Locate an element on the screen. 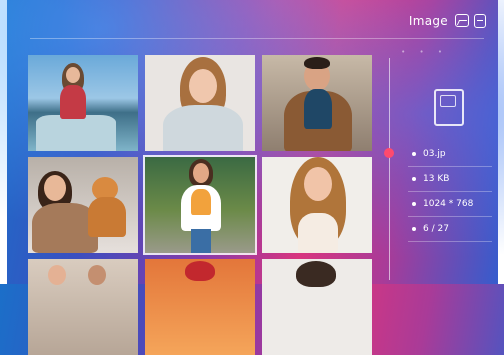  sd-card-storage-icon is located at coordinates (449, 107).